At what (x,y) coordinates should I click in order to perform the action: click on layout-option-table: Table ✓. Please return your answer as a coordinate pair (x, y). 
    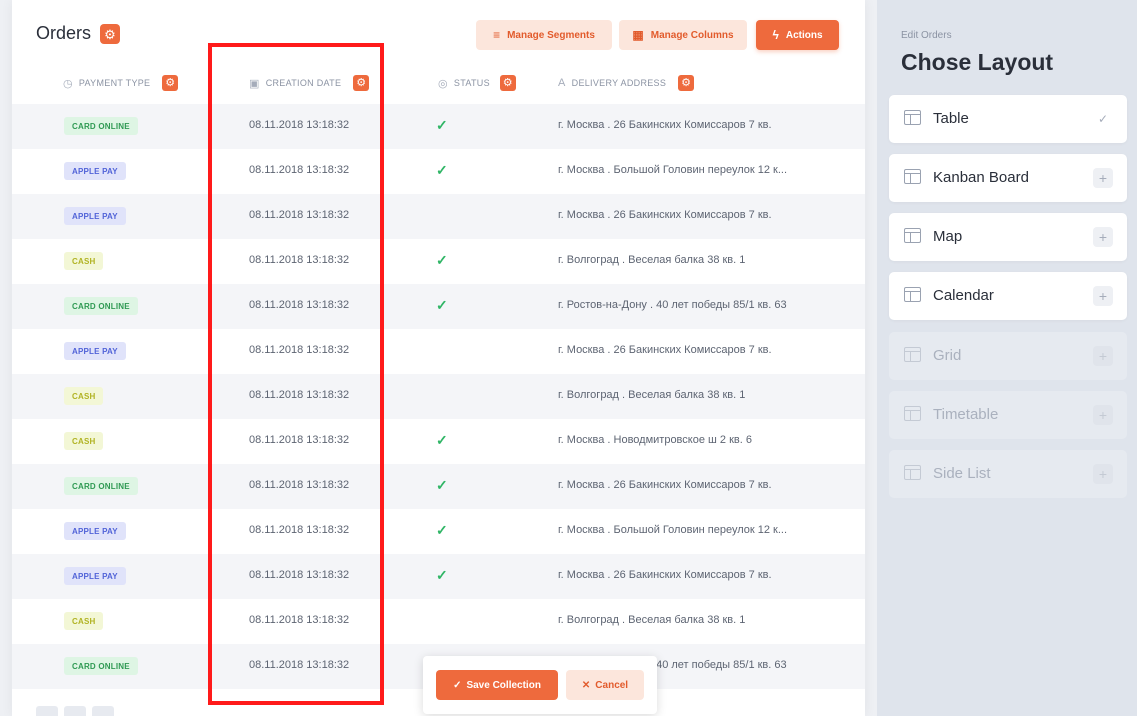
    Looking at the image, I should click on (1008, 119).